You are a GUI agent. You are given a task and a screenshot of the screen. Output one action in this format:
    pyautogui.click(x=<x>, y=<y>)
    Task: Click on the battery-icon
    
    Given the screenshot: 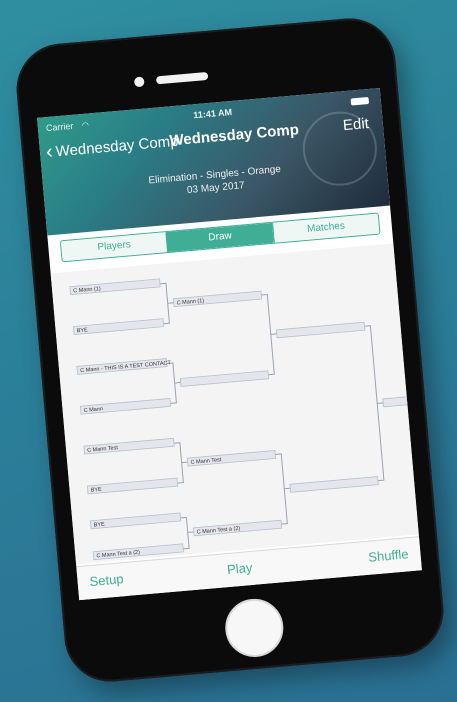 What is the action you would take?
    pyautogui.click(x=360, y=101)
    